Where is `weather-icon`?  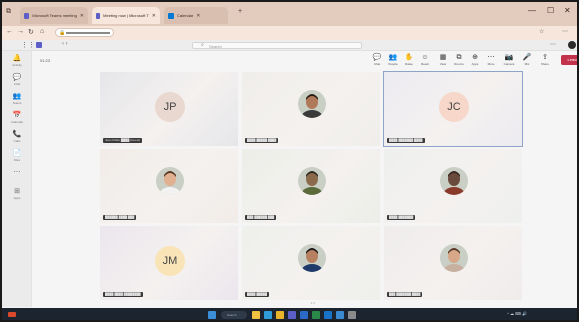 weather-icon is located at coordinates (12, 314).